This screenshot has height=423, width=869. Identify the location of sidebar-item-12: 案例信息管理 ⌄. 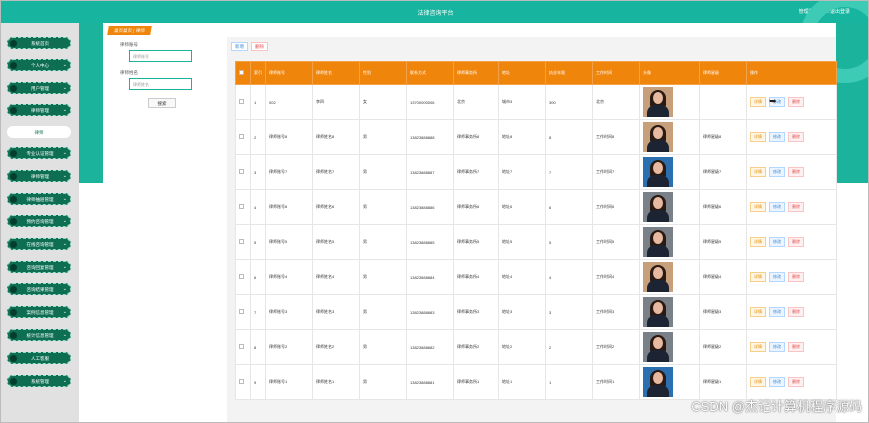
(39, 312).